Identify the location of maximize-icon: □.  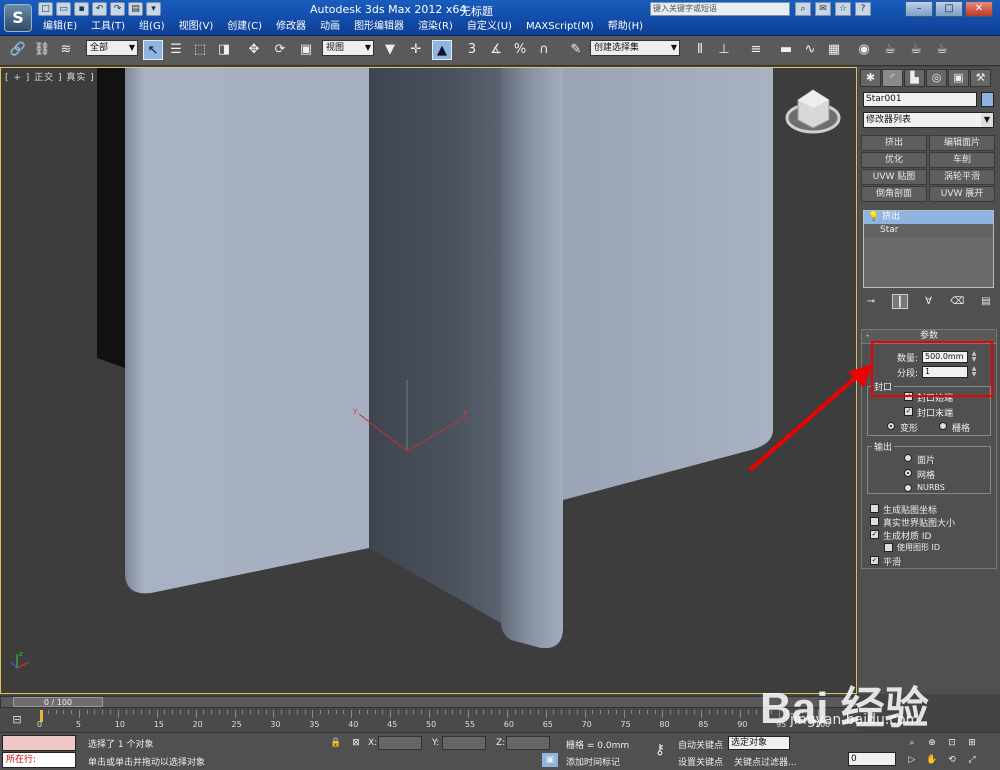
(949, 9).